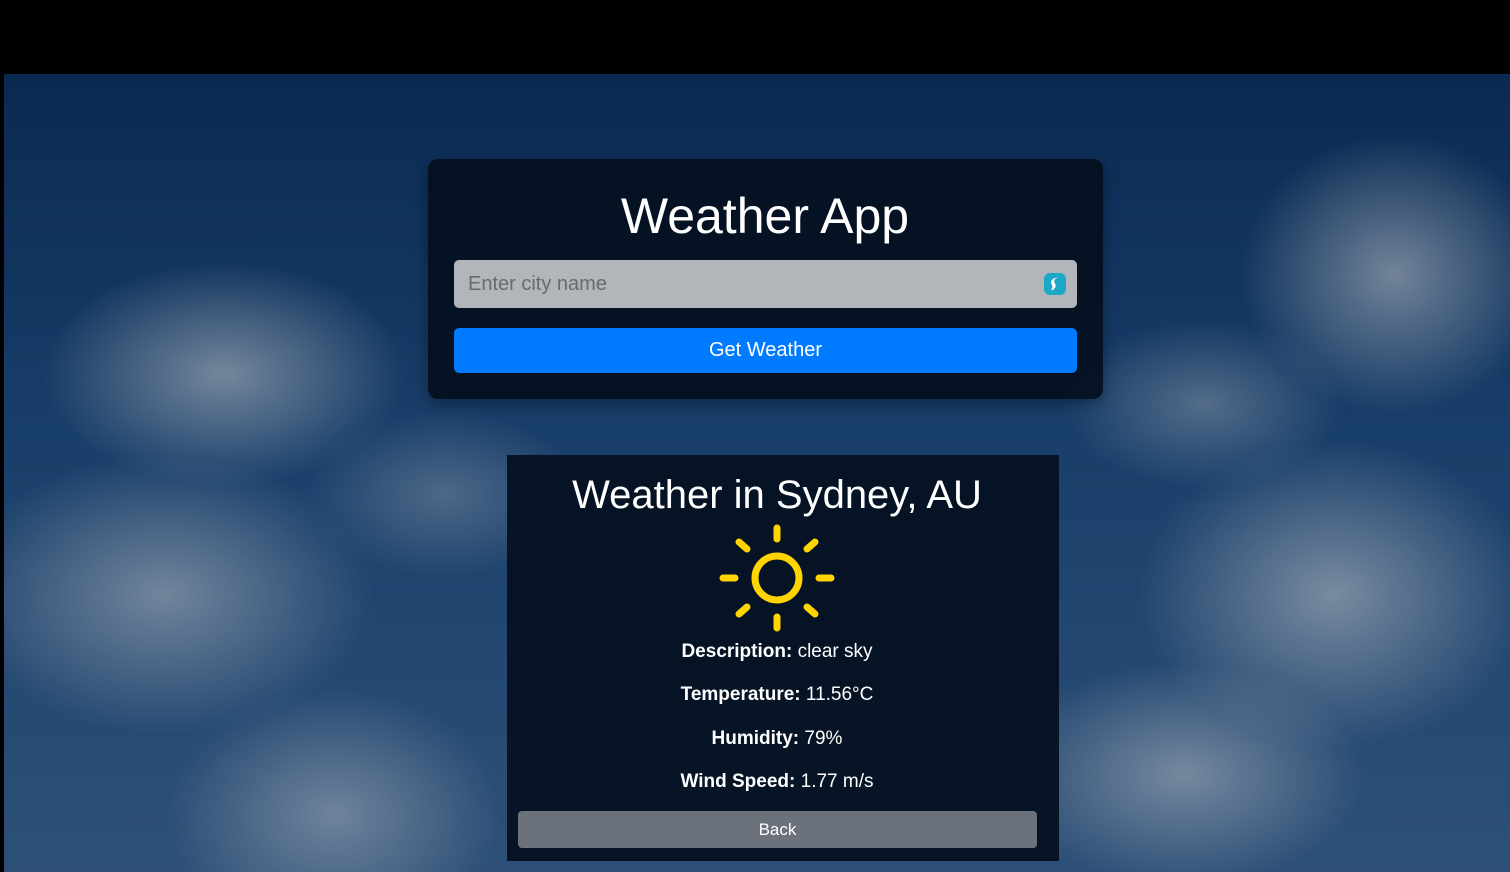  I want to click on sun-icon, so click(777, 578).